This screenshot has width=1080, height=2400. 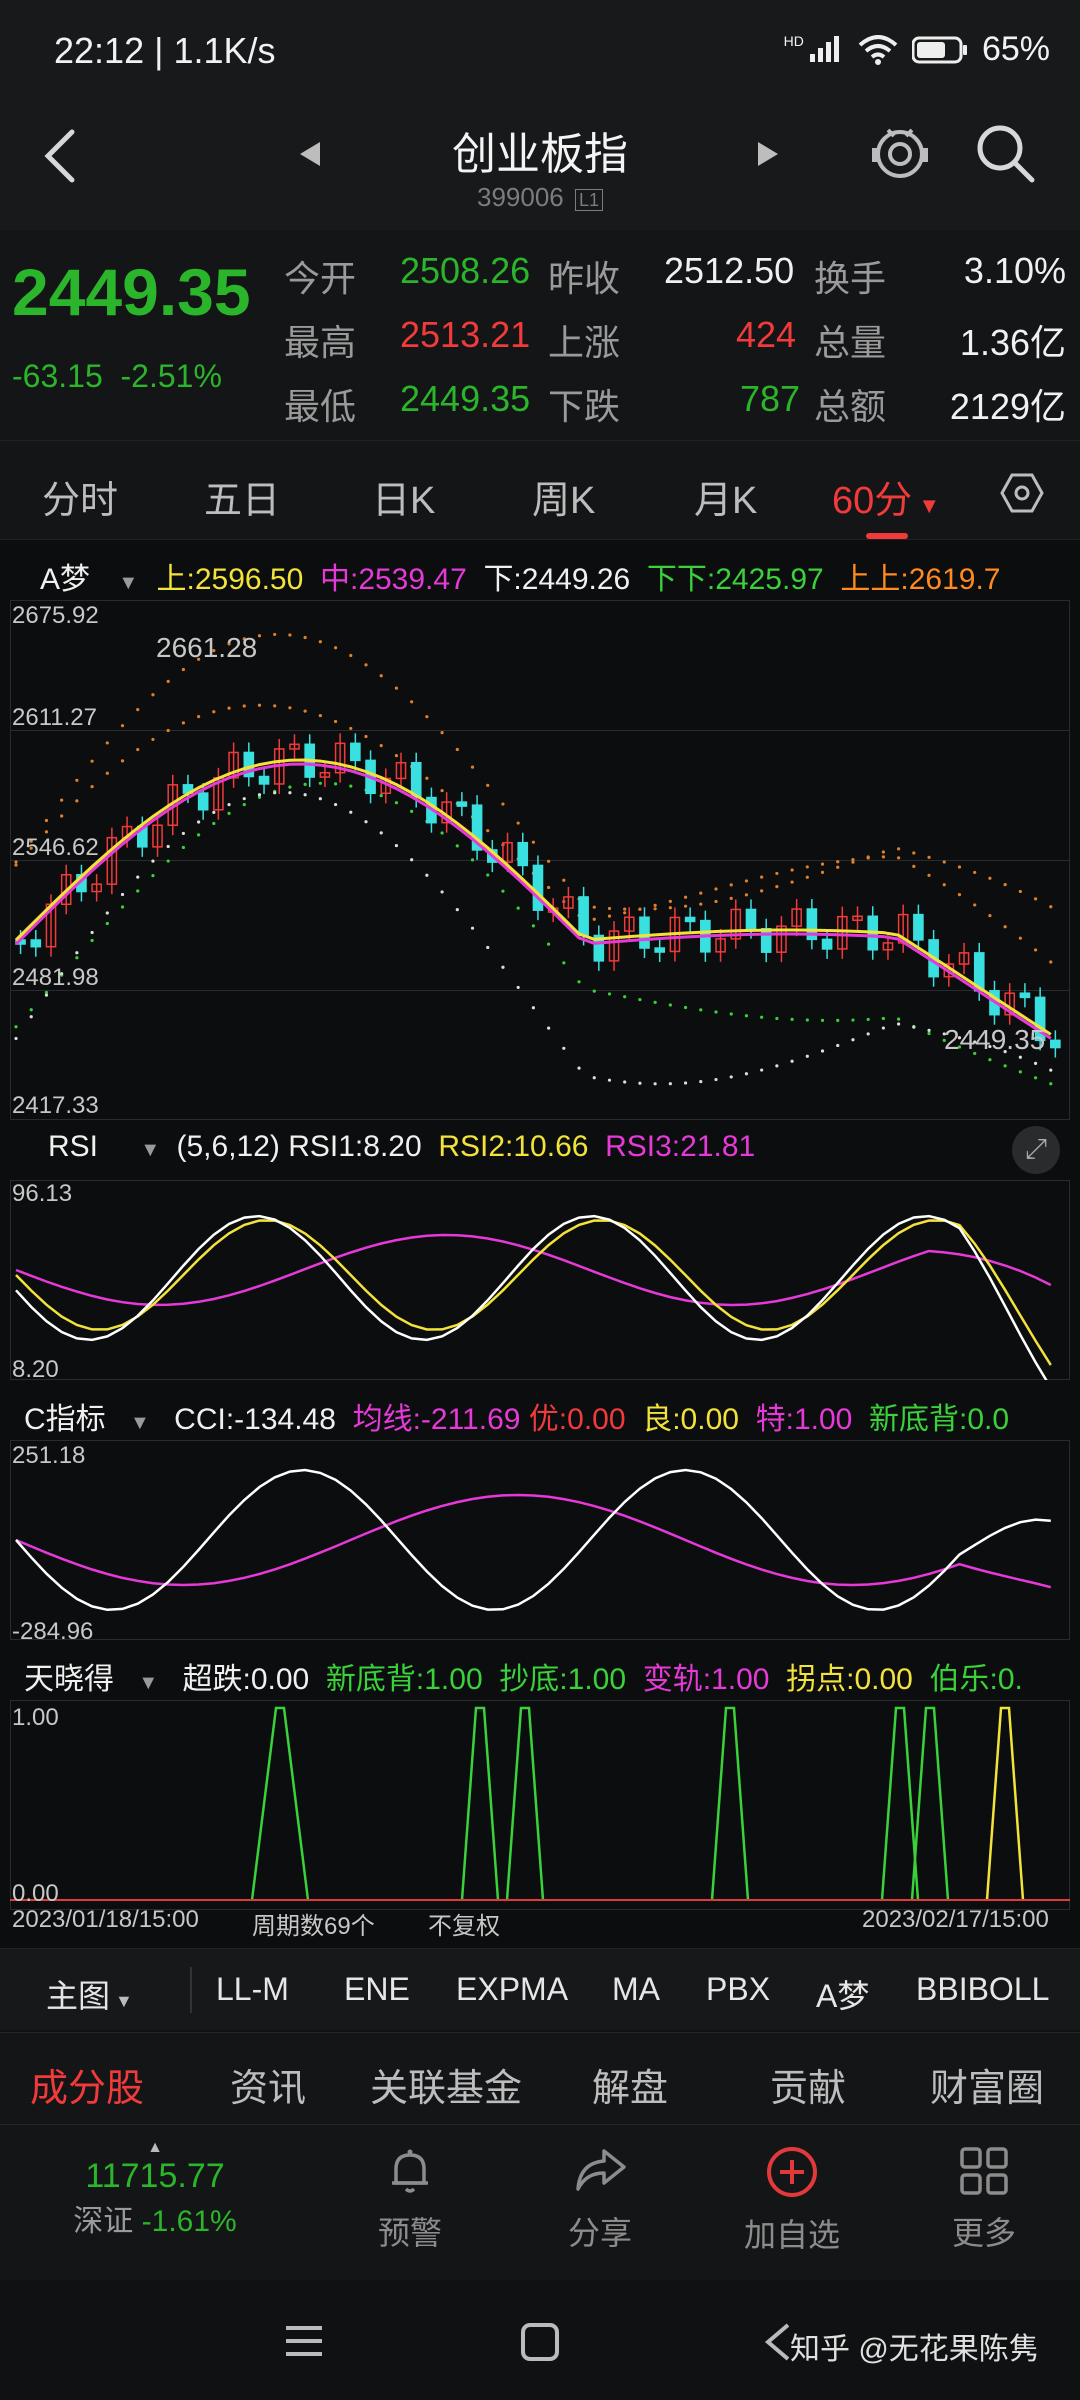 What do you see at coordinates (777, 2342) in the screenshot?
I see `back-nav-icon` at bounding box center [777, 2342].